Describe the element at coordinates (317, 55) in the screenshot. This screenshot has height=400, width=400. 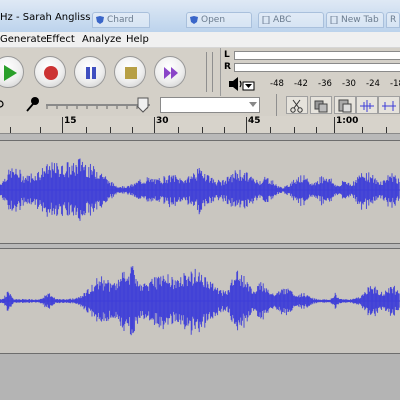
I see `meter-left-bar` at that location.